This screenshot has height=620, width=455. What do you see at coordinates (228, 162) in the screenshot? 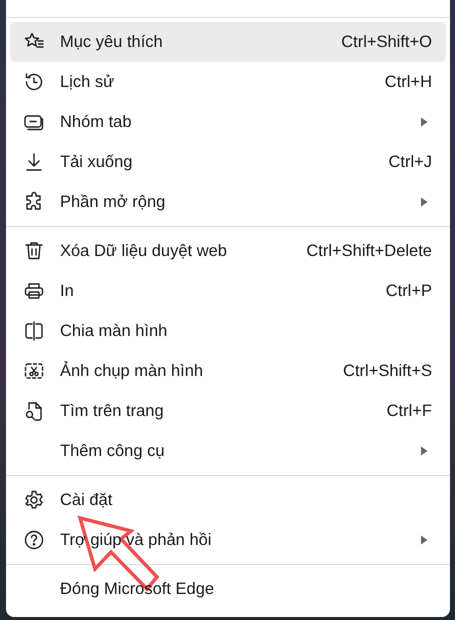
I see `menu-item: Tải xuống Ctrl+J` at bounding box center [228, 162].